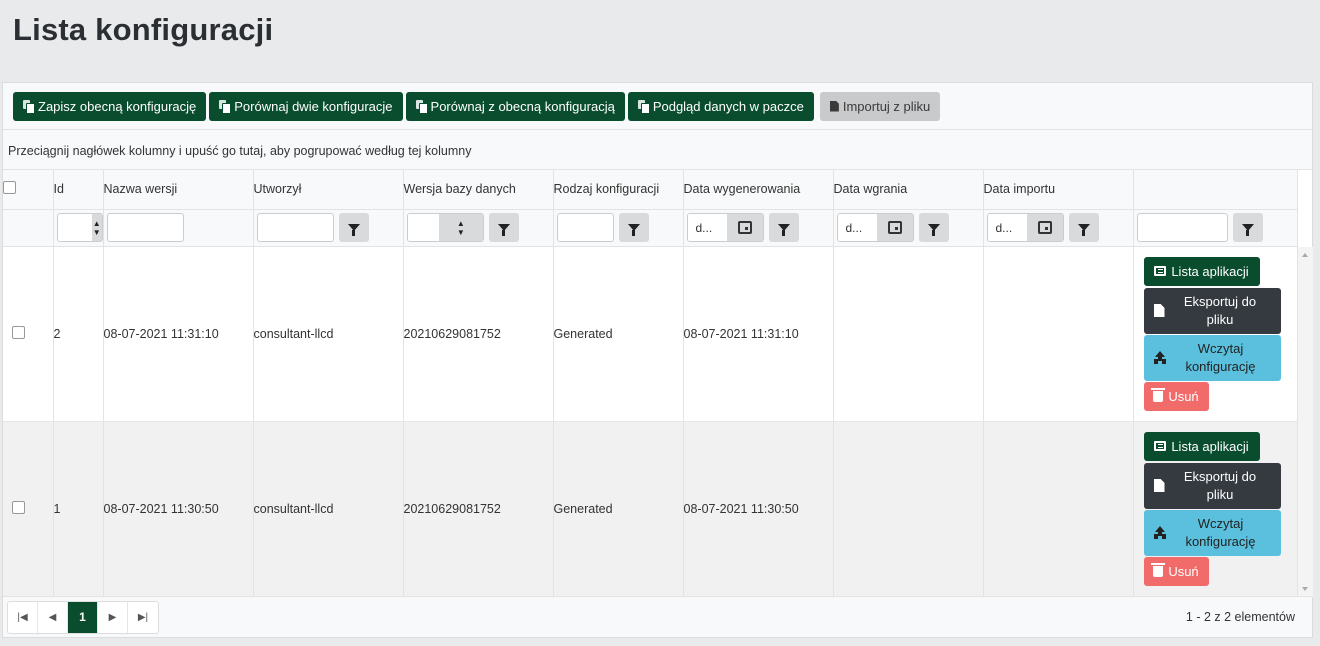 This screenshot has width=1320, height=646. What do you see at coordinates (618, 509) in the screenshot?
I see `cell-config-type: Generated` at bounding box center [618, 509].